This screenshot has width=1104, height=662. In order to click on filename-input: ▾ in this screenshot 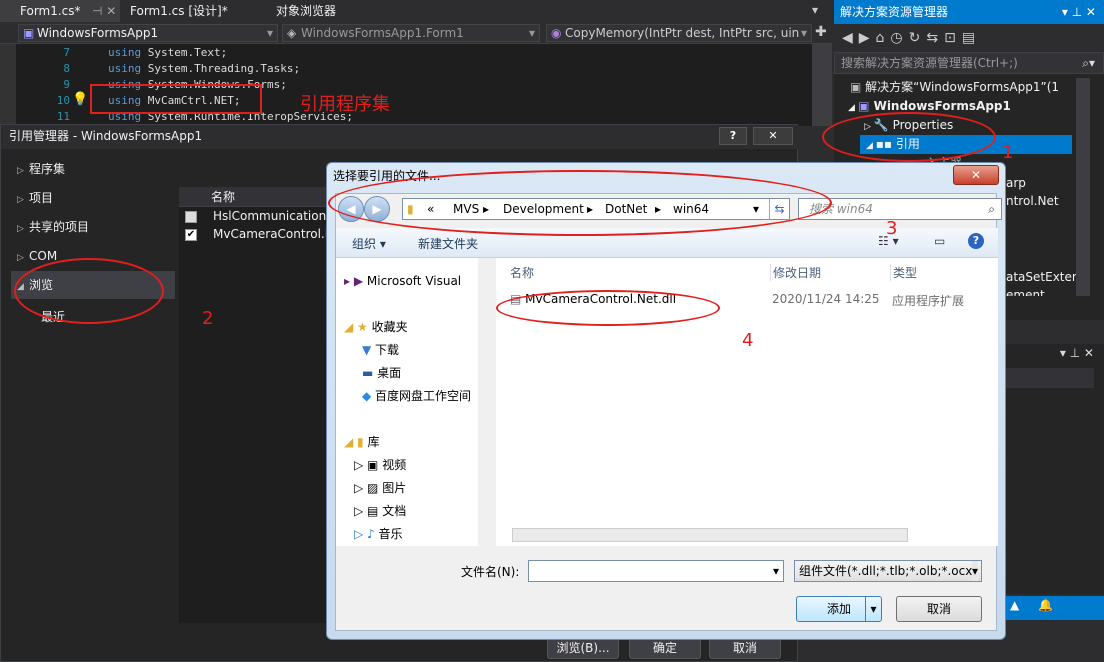, I will do `click(656, 571)`.